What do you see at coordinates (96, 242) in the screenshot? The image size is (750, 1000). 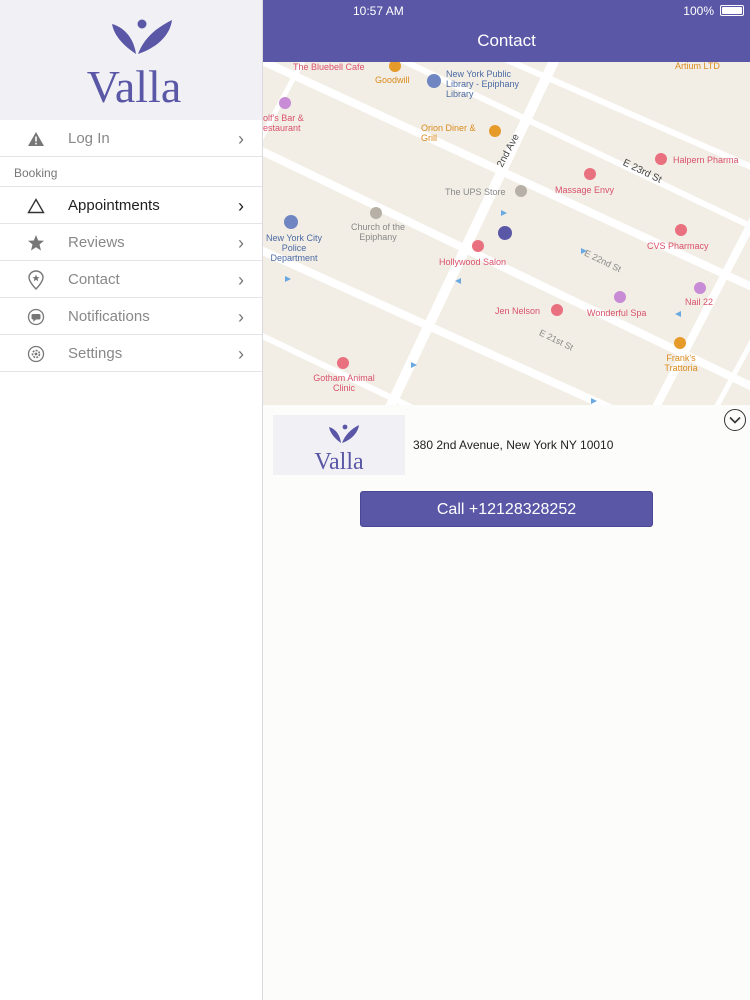 I see `sidebar-item-label: Reviews` at bounding box center [96, 242].